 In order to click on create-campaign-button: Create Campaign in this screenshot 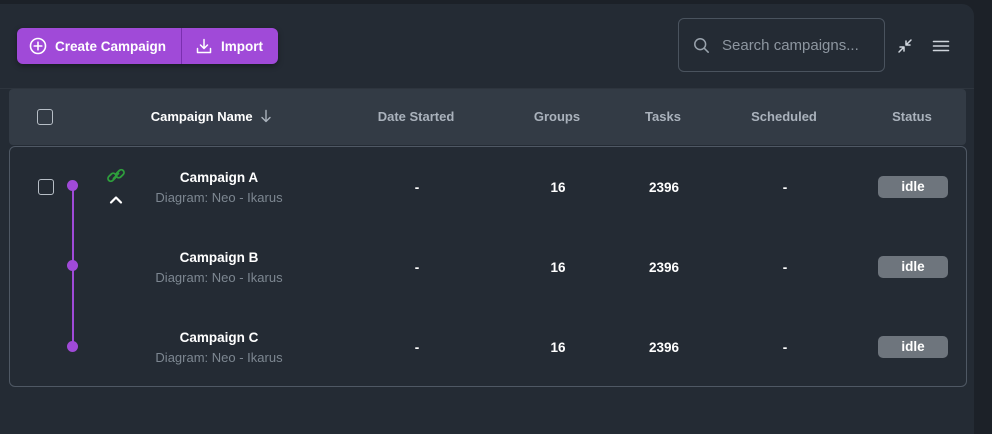, I will do `click(99, 46)`.